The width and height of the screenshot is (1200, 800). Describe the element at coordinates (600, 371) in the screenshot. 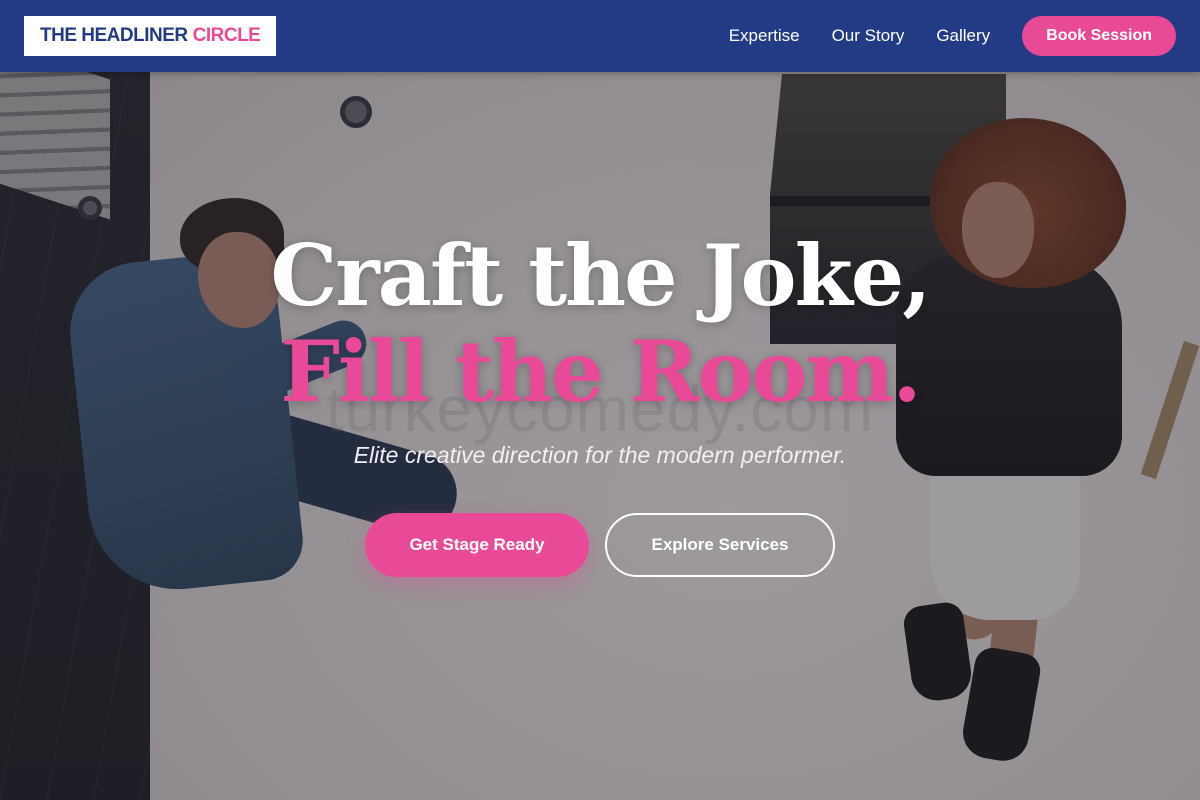

I see `headline-line-2: Fill the Room.` at that location.